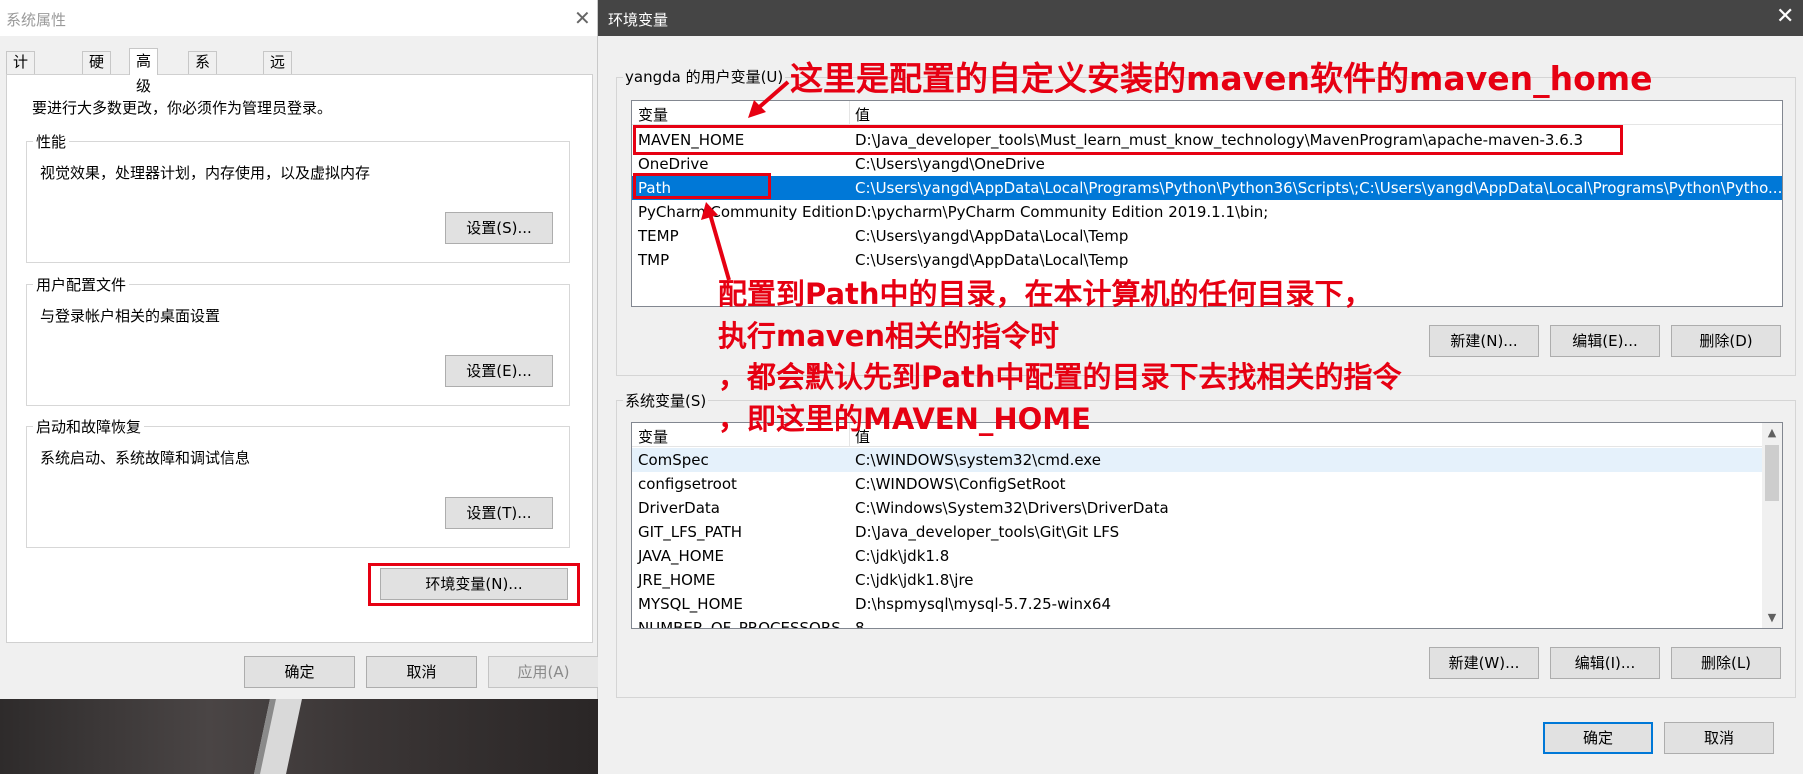 The height and width of the screenshot is (774, 1803). Describe the element at coordinates (1012, 508) in the screenshot. I see `variable-value: C:\Windows\System32\Drivers\DriverData` at that location.